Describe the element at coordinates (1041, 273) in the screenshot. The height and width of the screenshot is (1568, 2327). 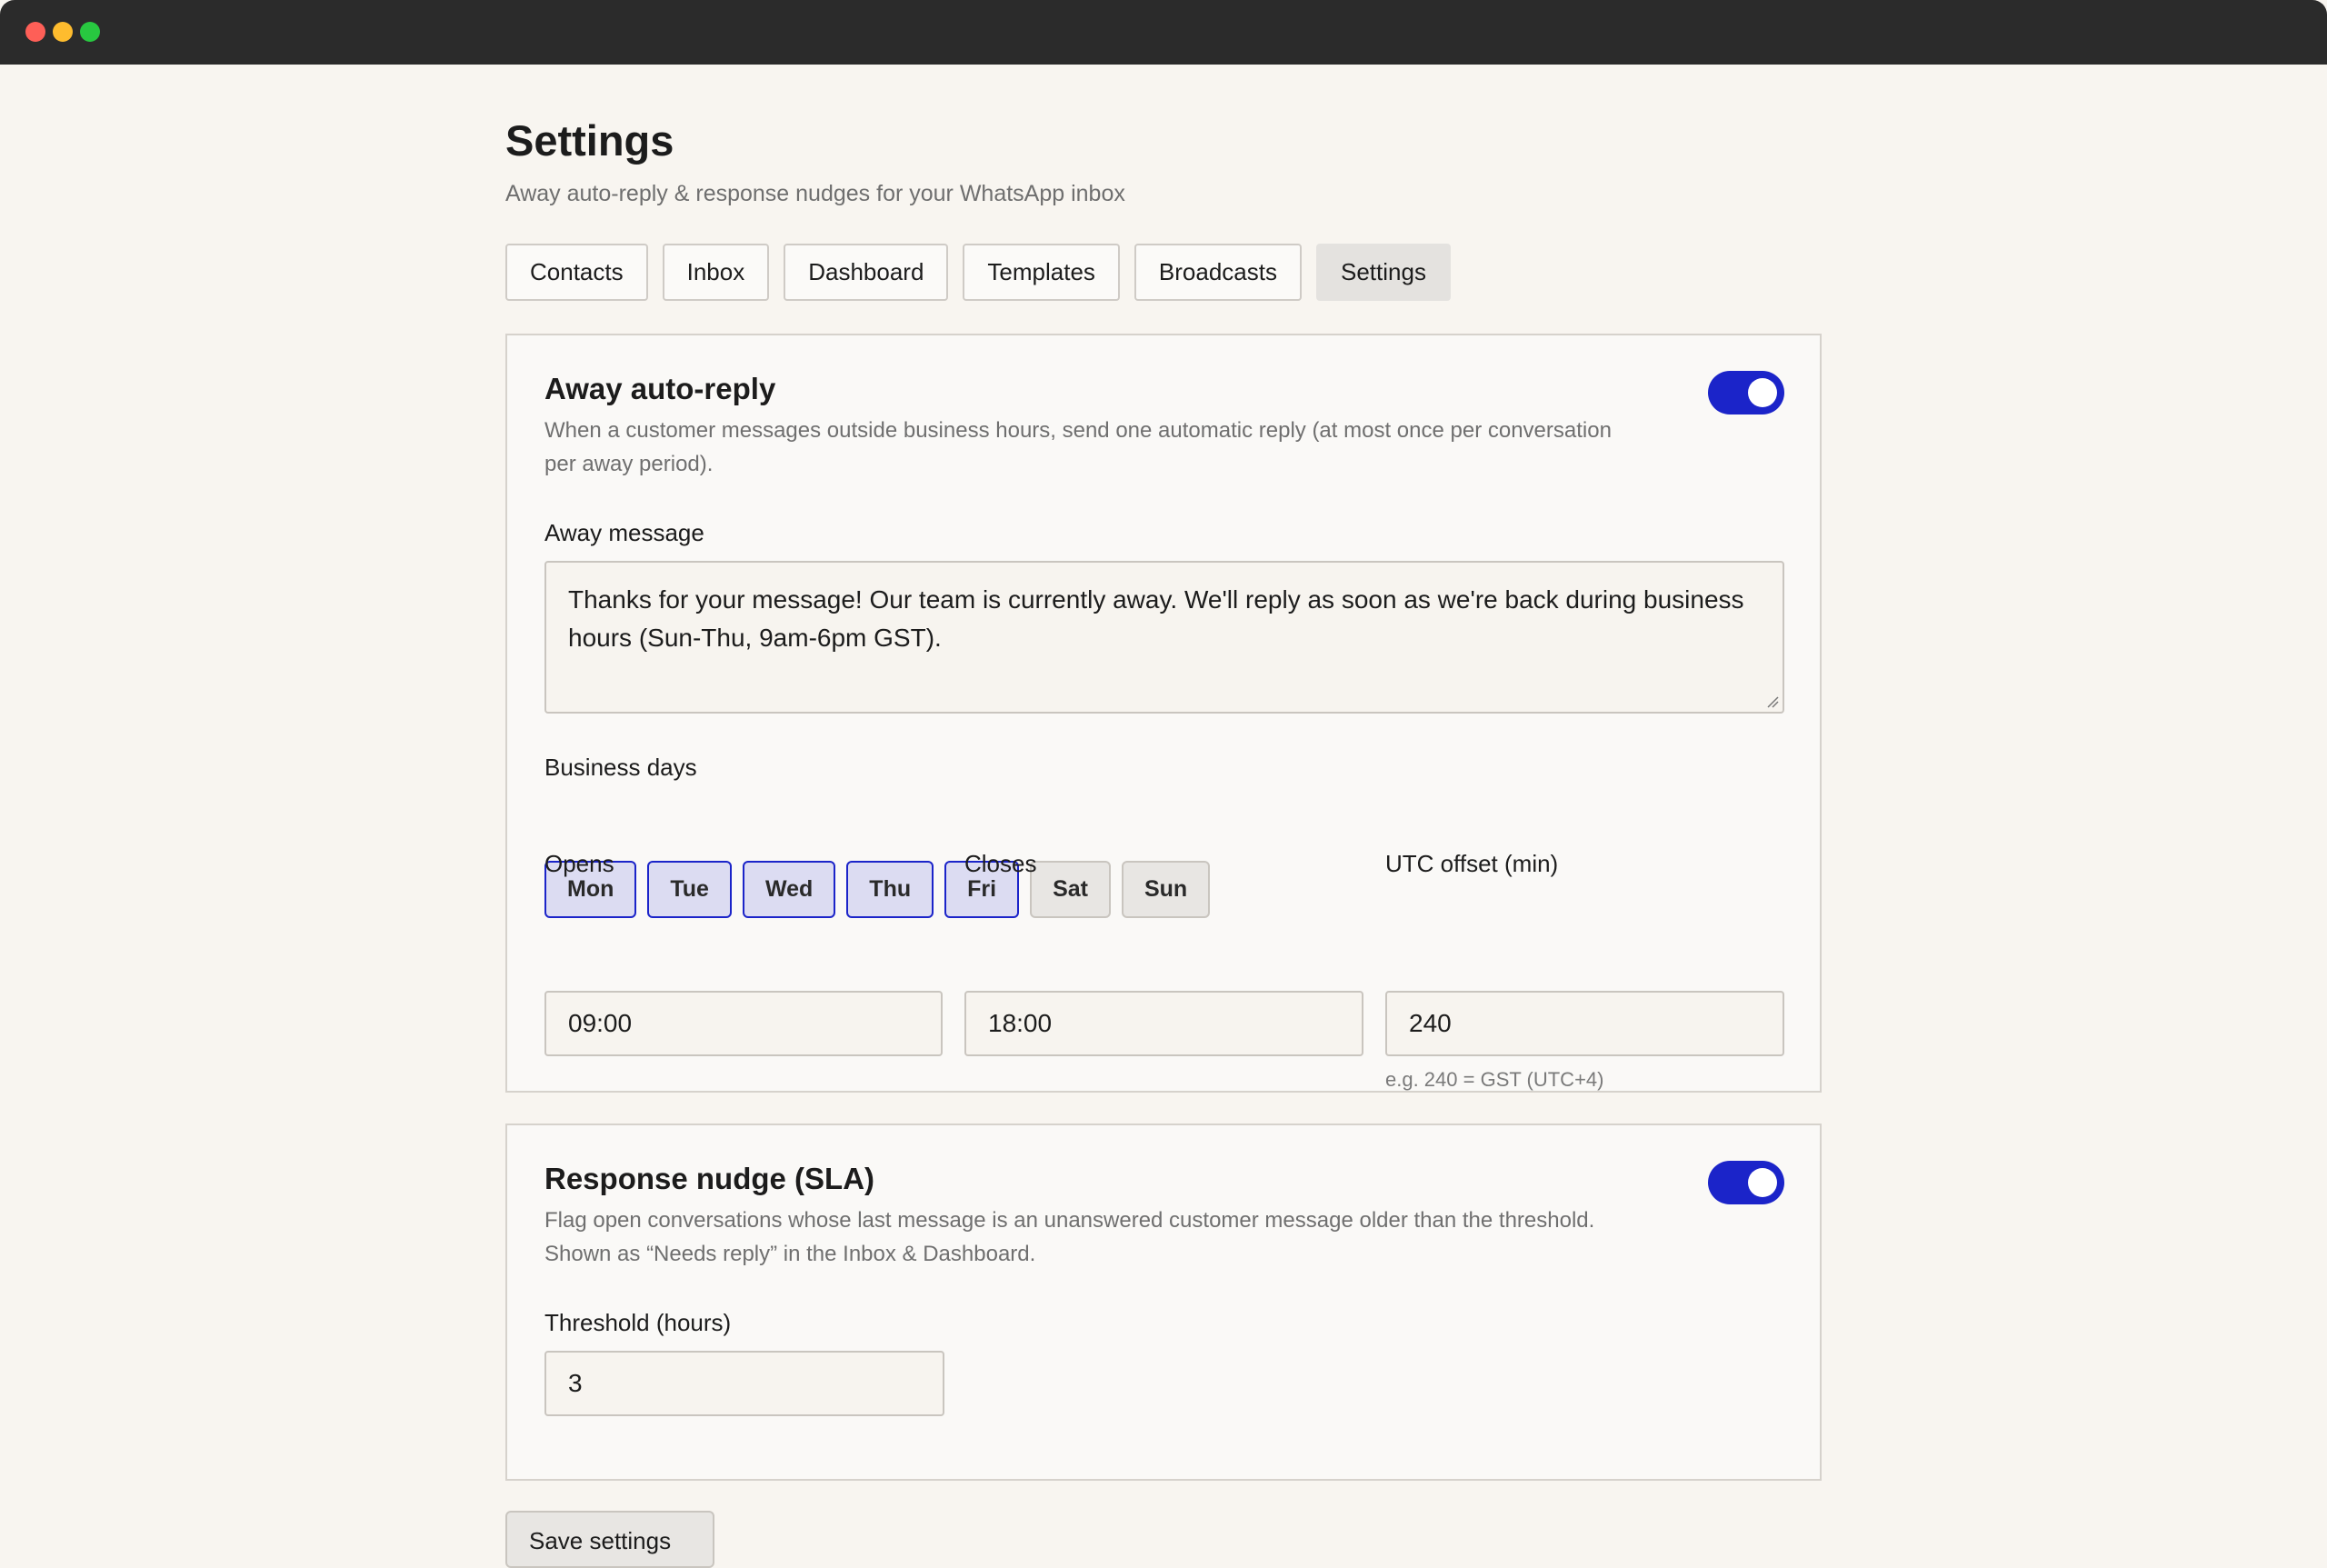
I see `tab-templates: Templates` at that location.